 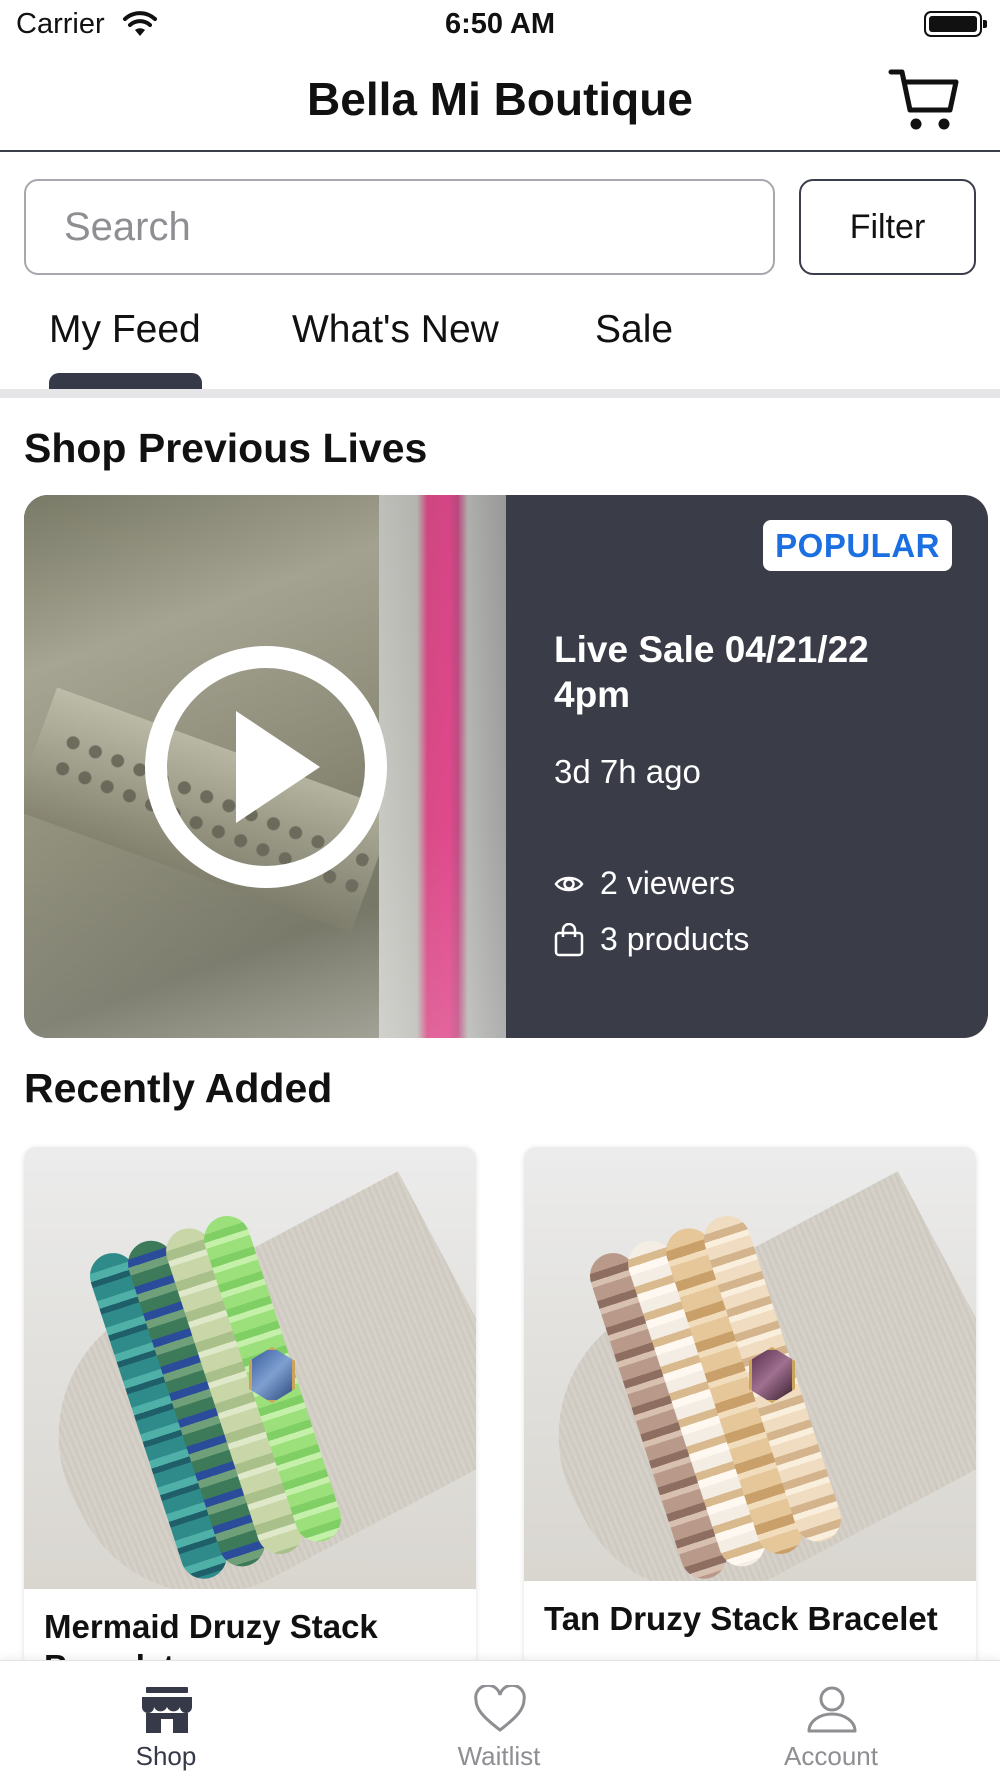 I want to click on status-bar: Carrier 6:50 AM, so click(x=500, y=25).